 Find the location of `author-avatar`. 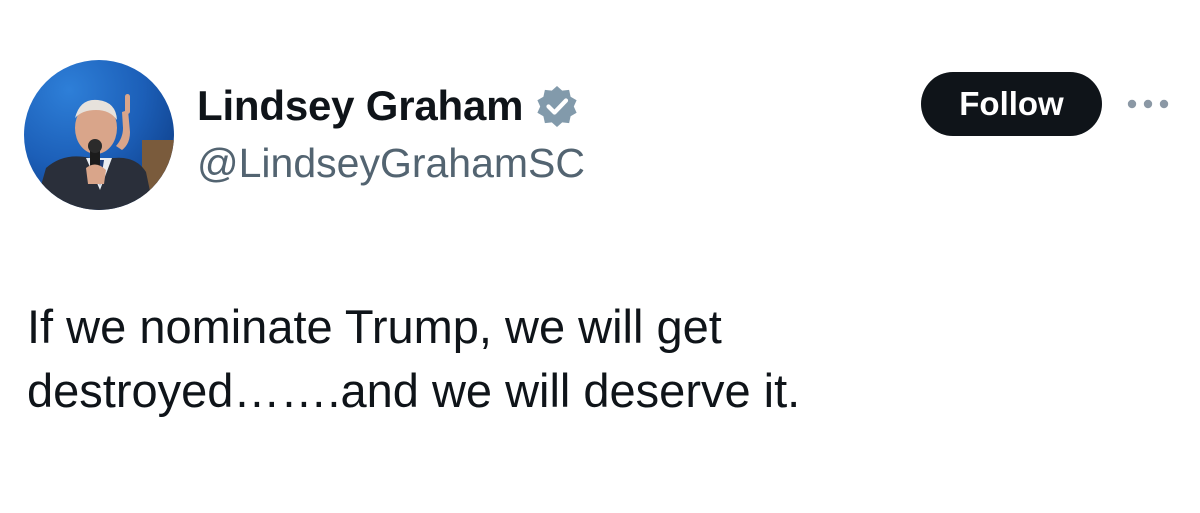

author-avatar is located at coordinates (99, 135).